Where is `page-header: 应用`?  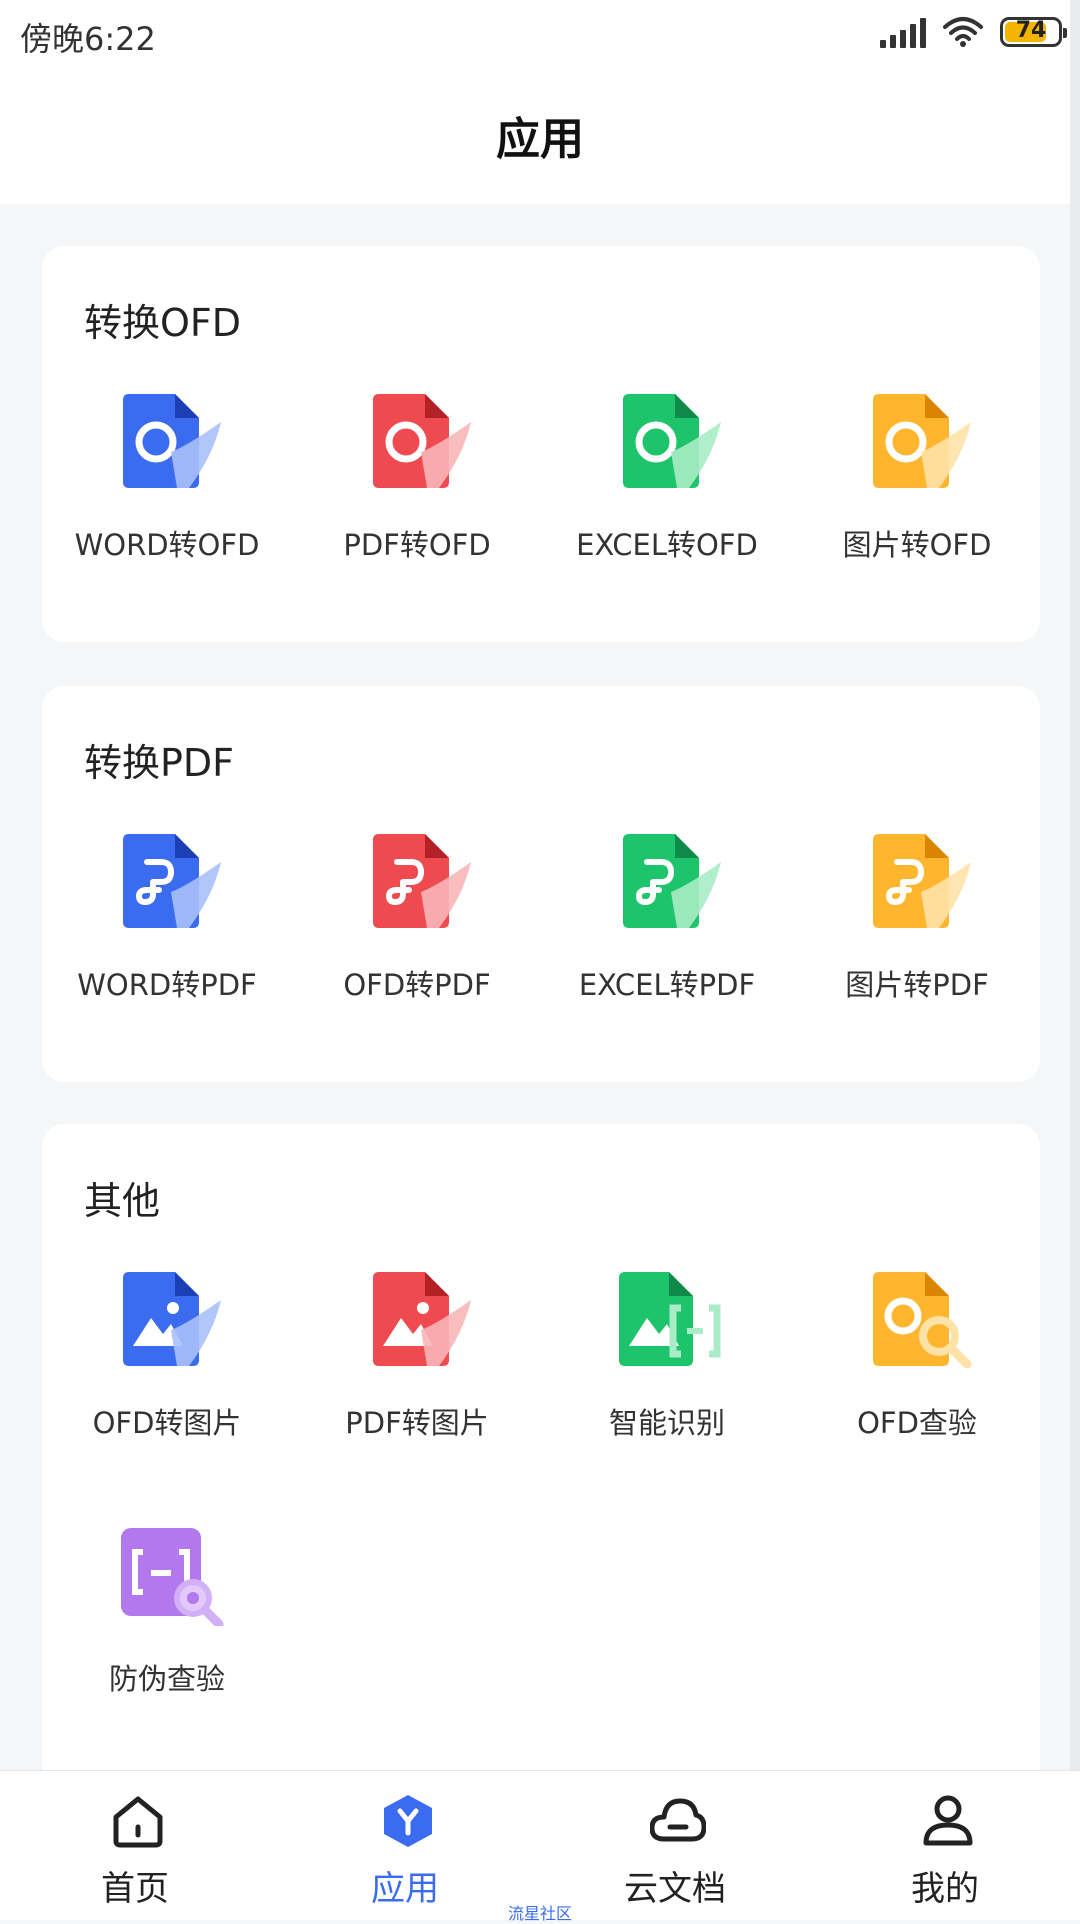 page-header: 应用 is located at coordinates (540, 140).